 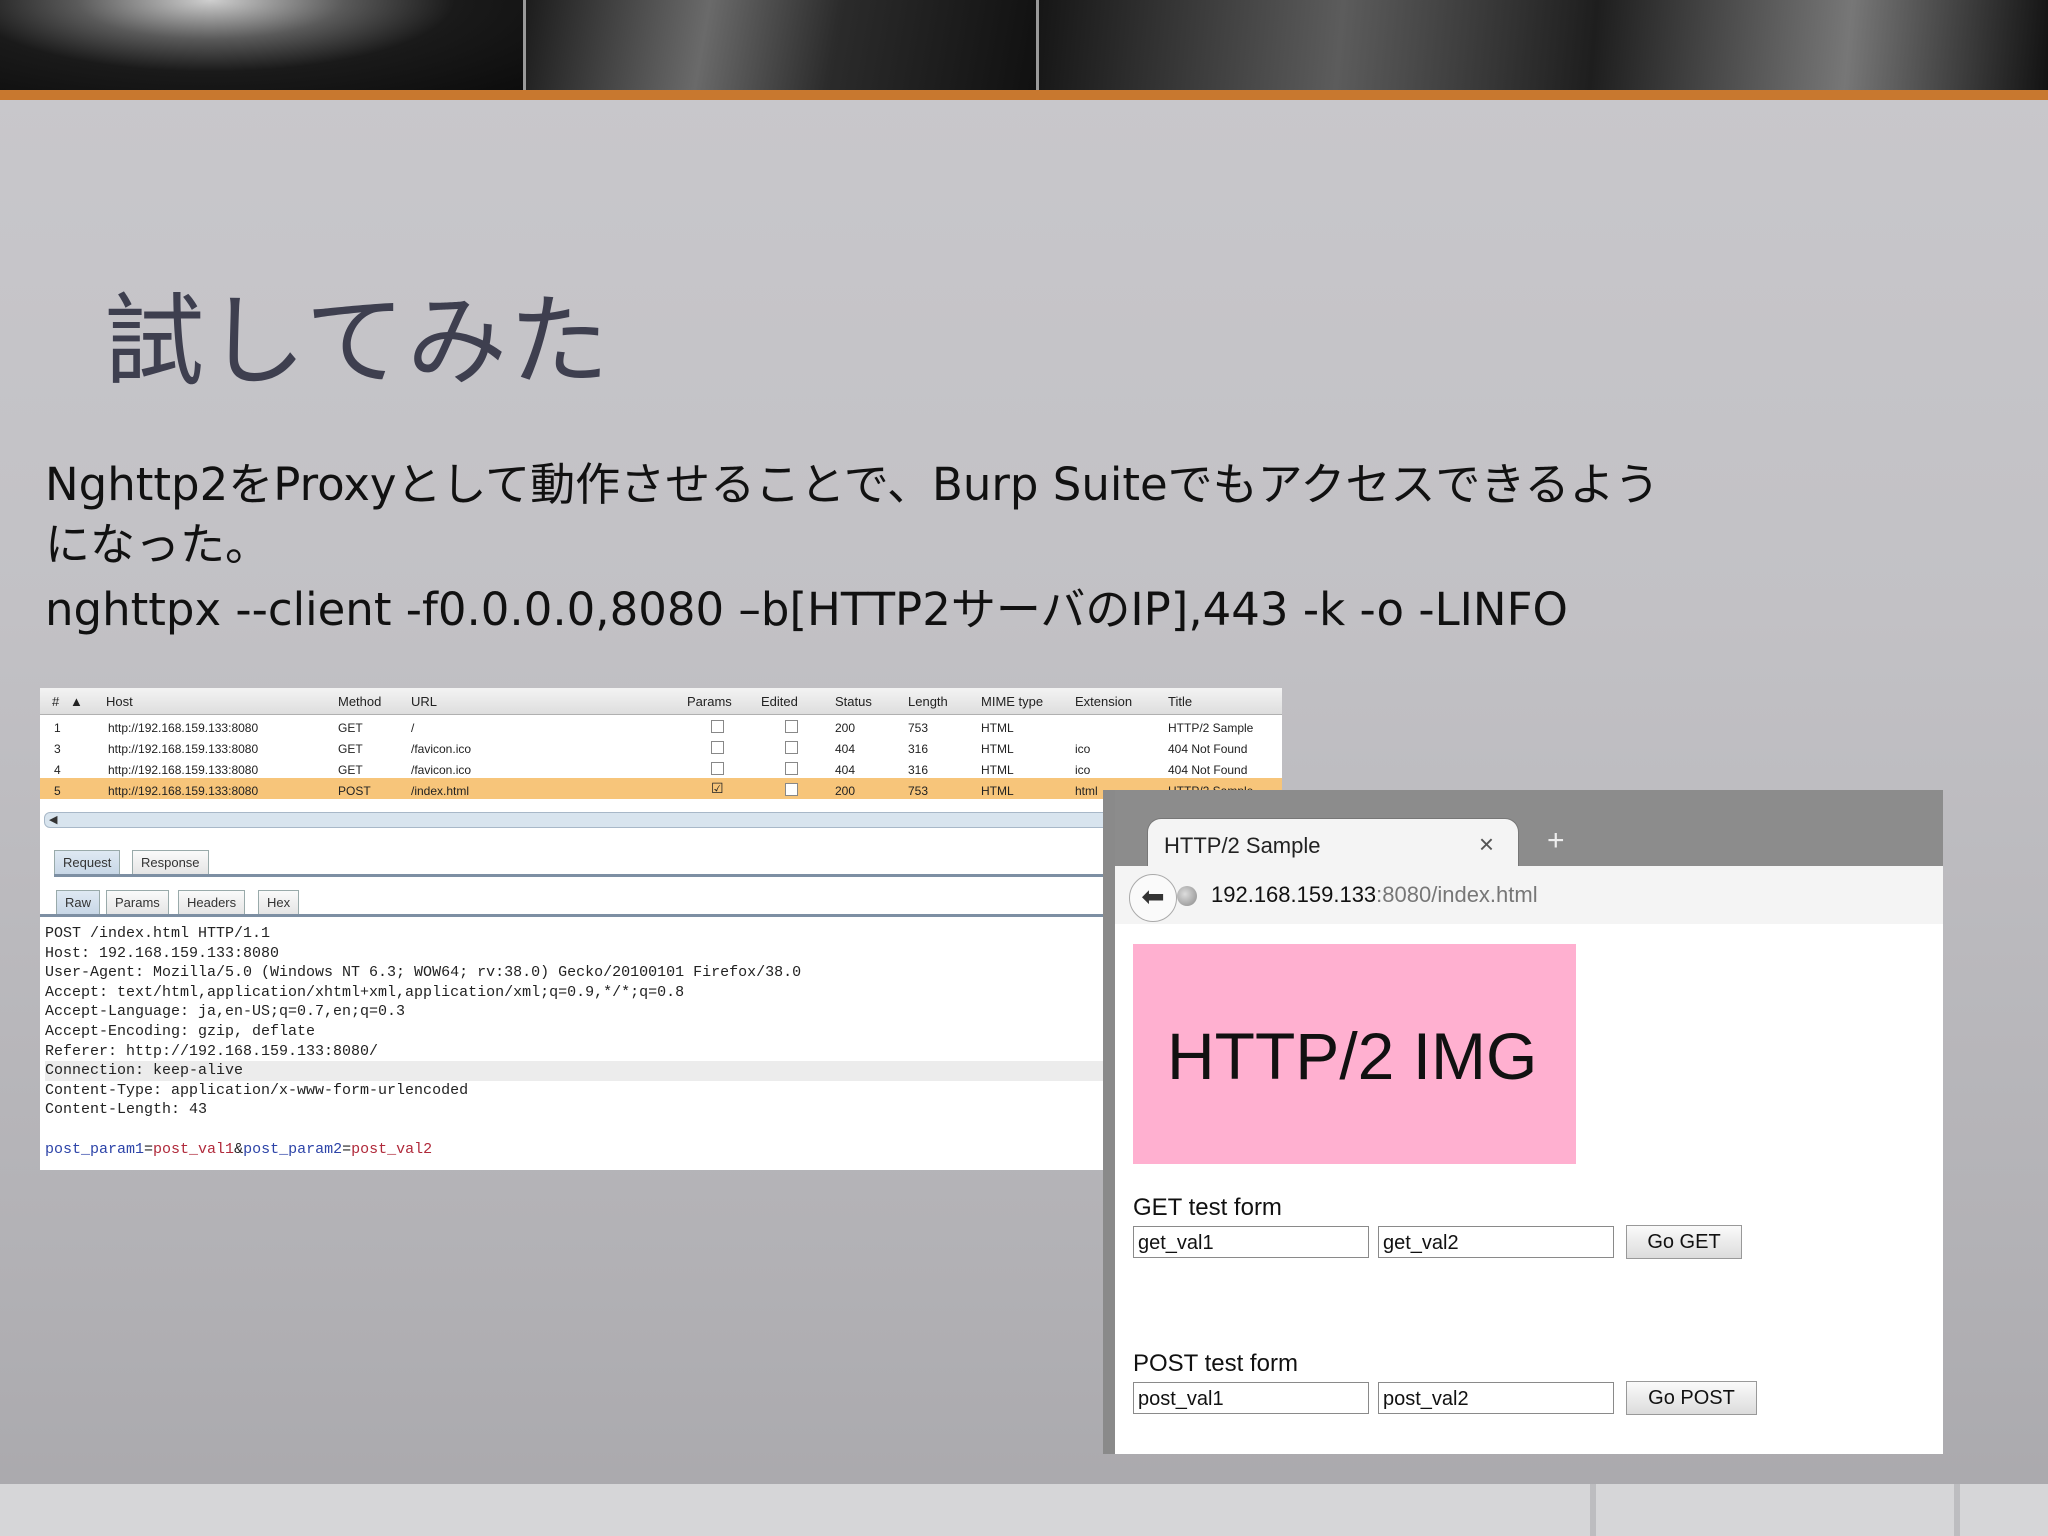 I want to click on body-text-line-2: になった。, so click(x=158, y=544).